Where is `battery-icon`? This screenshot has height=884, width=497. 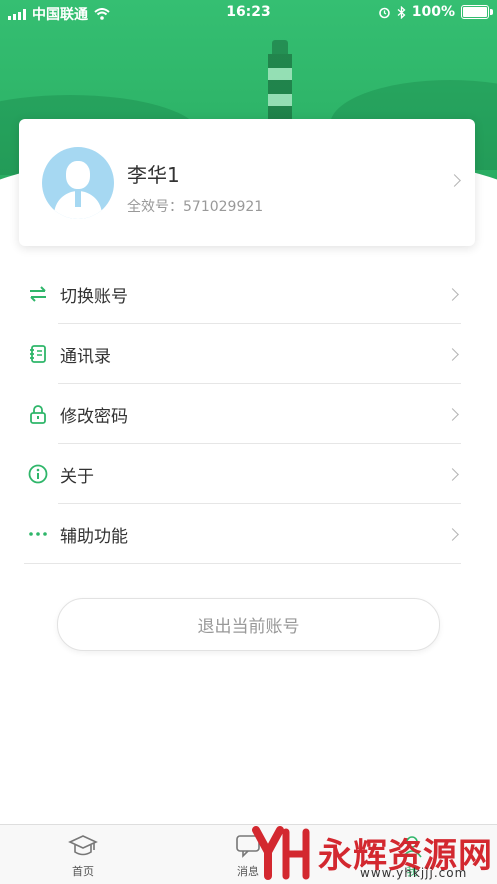 battery-icon is located at coordinates (477, 12).